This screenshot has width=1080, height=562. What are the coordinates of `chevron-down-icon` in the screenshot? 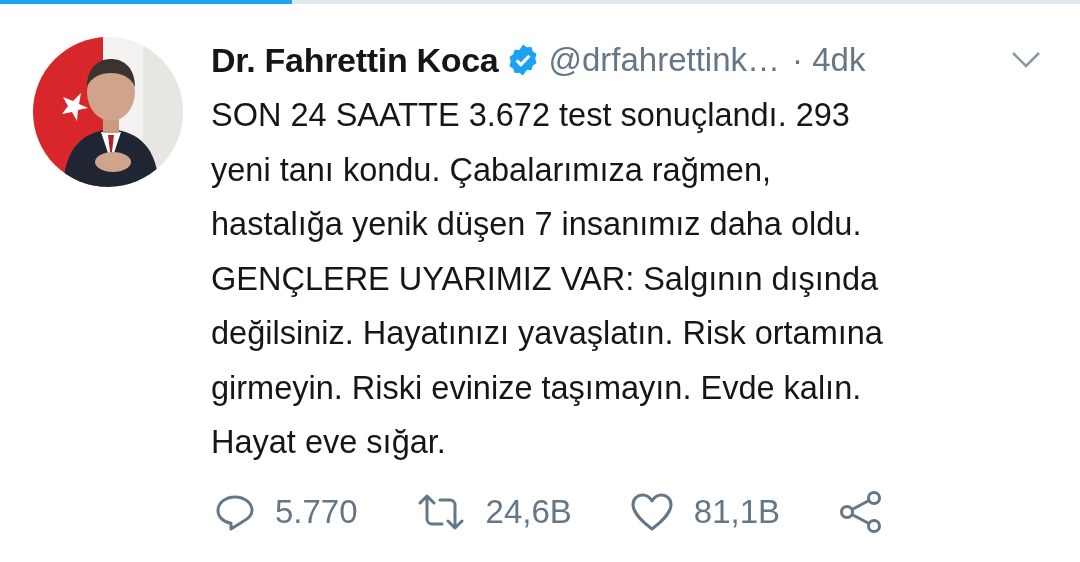 It's located at (1026, 60).